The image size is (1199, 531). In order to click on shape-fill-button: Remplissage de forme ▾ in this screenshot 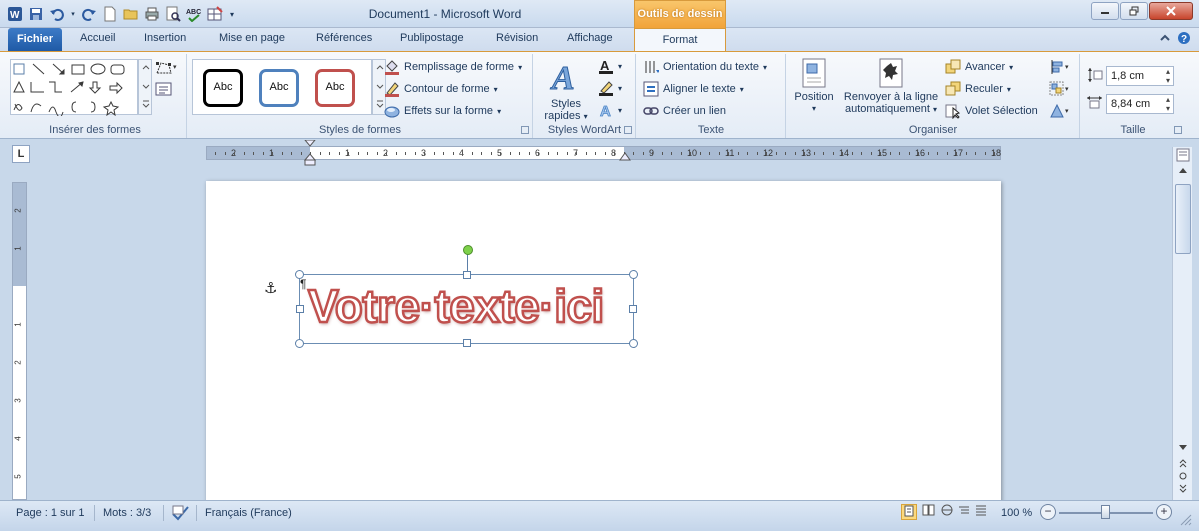, I will do `click(453, 67)`.